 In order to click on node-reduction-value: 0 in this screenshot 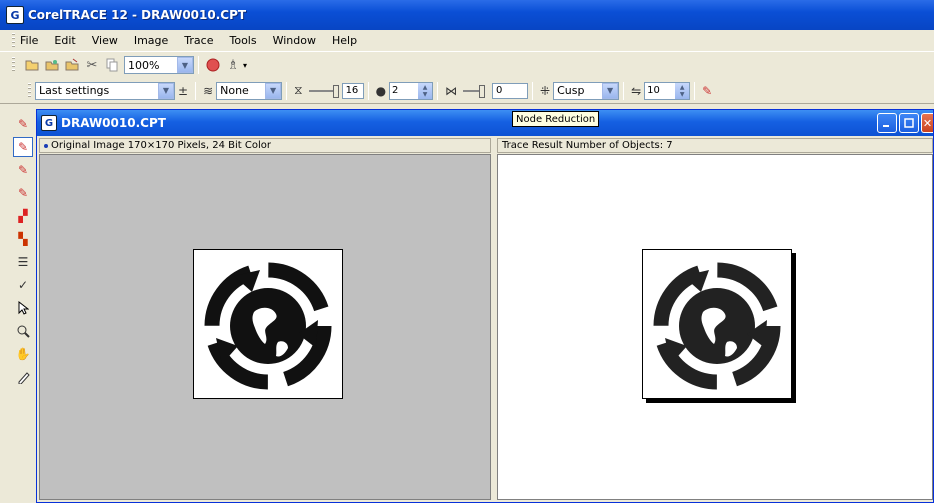, I will do `click(510, 90)`.